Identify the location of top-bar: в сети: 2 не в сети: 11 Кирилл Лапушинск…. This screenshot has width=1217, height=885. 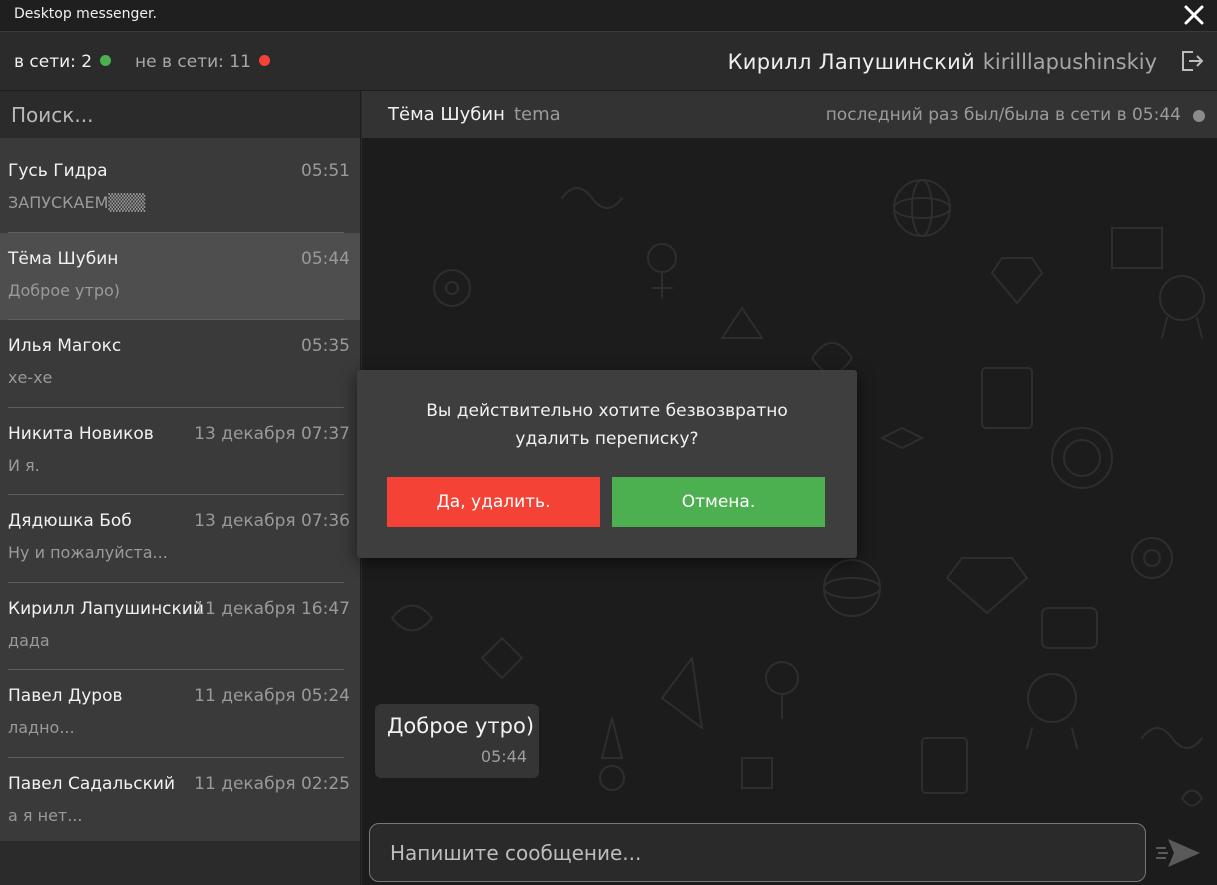
(608, 62).